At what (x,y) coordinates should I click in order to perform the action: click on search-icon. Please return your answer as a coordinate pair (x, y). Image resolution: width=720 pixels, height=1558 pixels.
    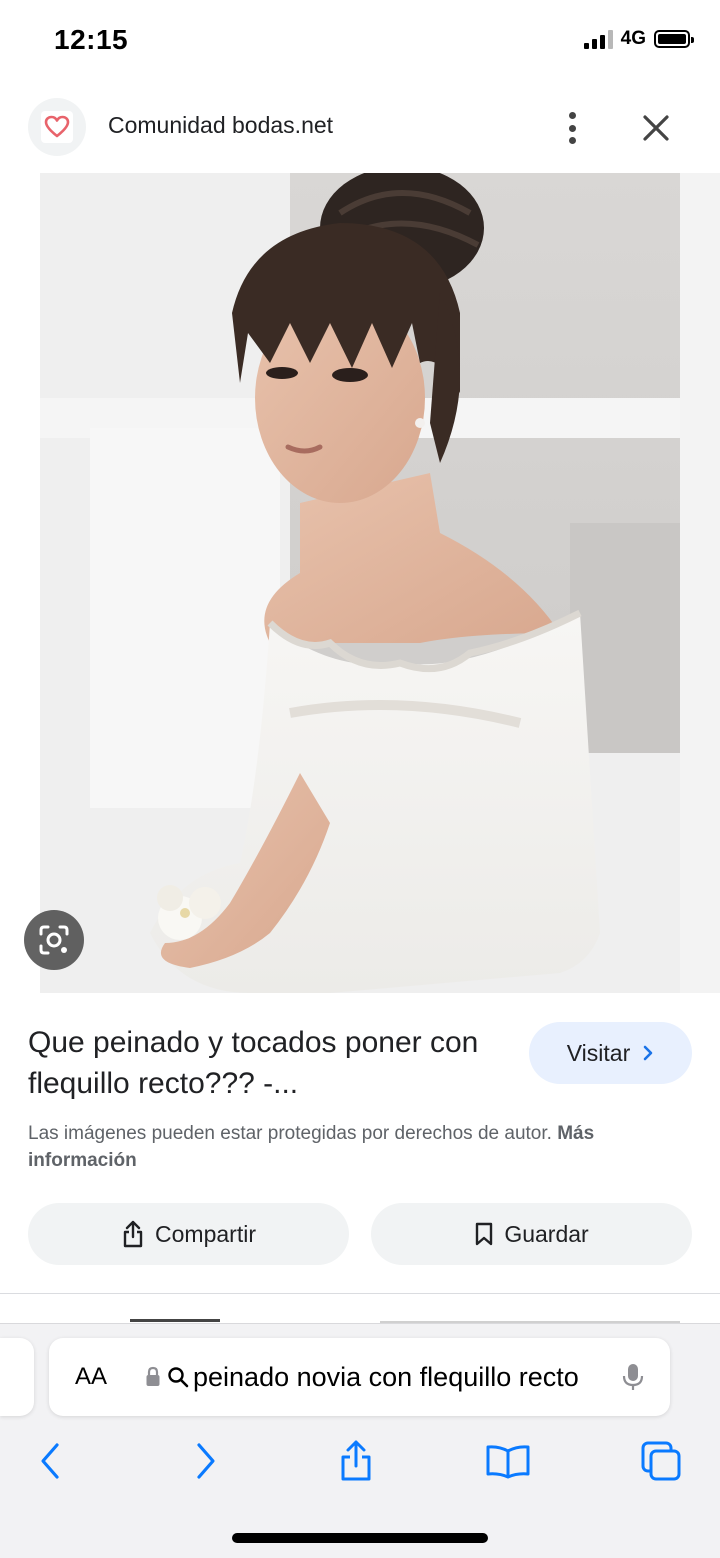
    Looking at the image, I should click on (178, 1377).